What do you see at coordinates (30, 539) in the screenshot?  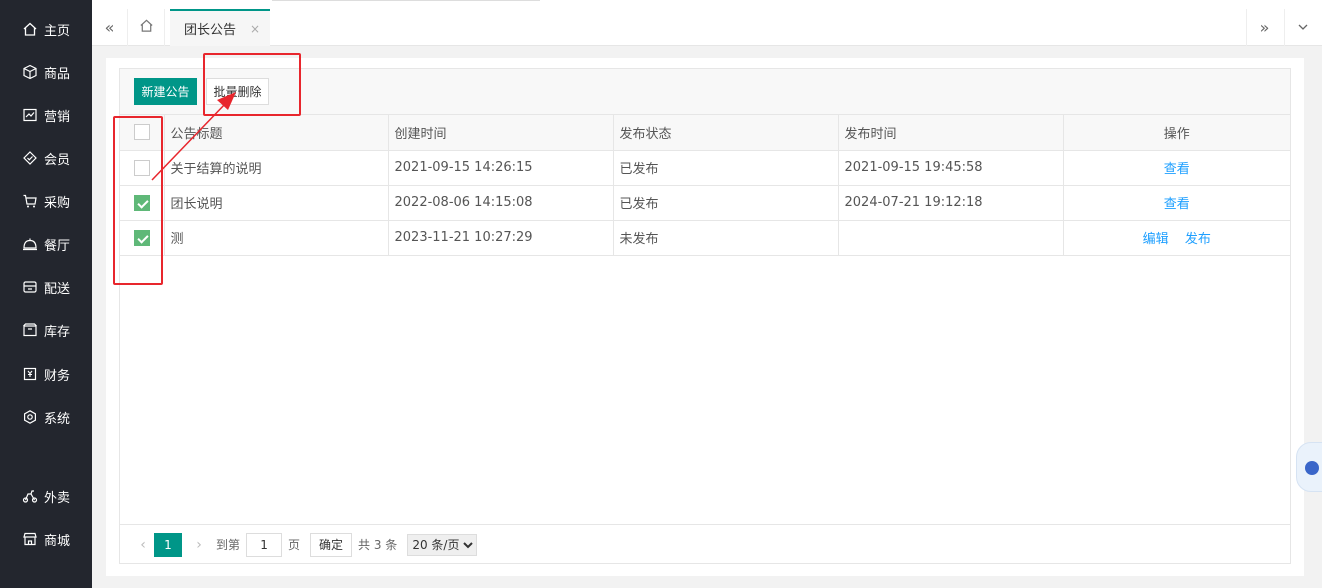 I see `store-icon` at bounding box center [30, 539].